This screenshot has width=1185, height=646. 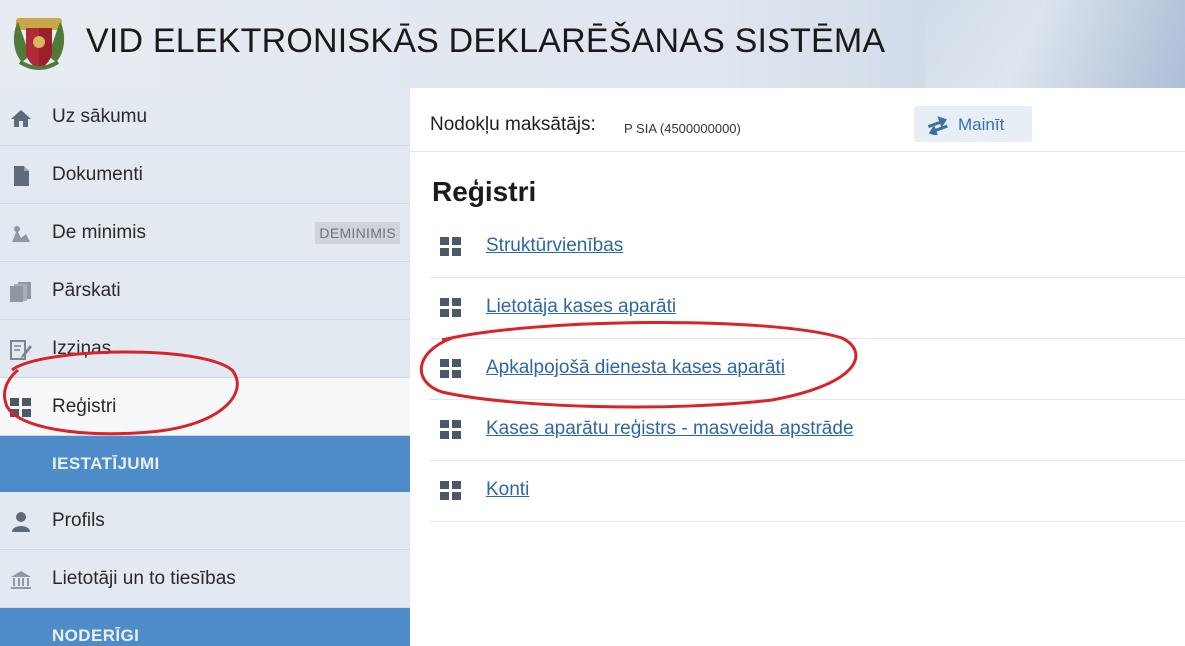 I want to click on sidebar-item-users-rights: Lietotāji un to tiesības, so click(x=205, y=579).